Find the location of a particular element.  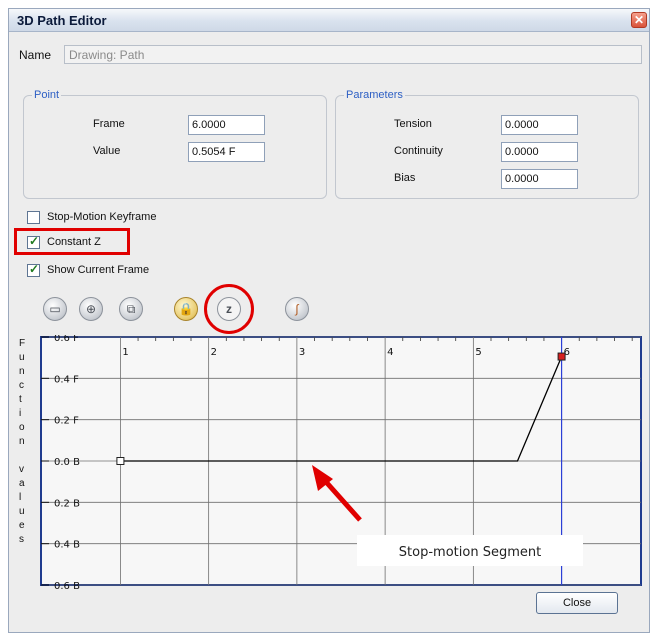

point-group: Point Frame 6.0000 Value 0.5054 F is located at coordinates (175, 144).